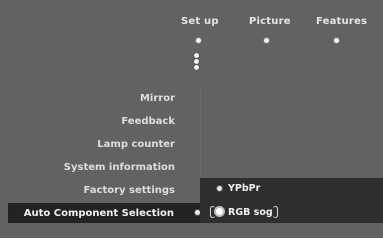  What do you see at coordinates (157, 98) in the screenshot?
I see `menu-item-mirror: Mirror` at bounding box center [157, 98].